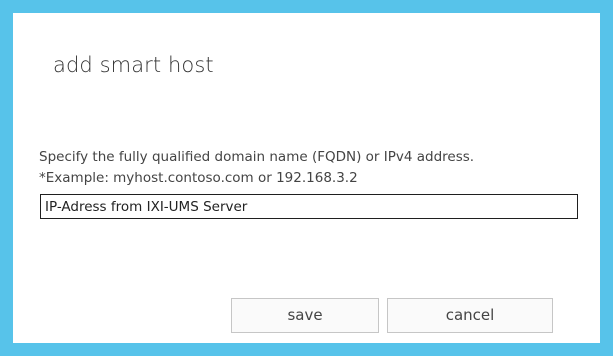 This screenshot has height=356, width=613. I want to click on dialog-title: add smart host, so click(133, 65).